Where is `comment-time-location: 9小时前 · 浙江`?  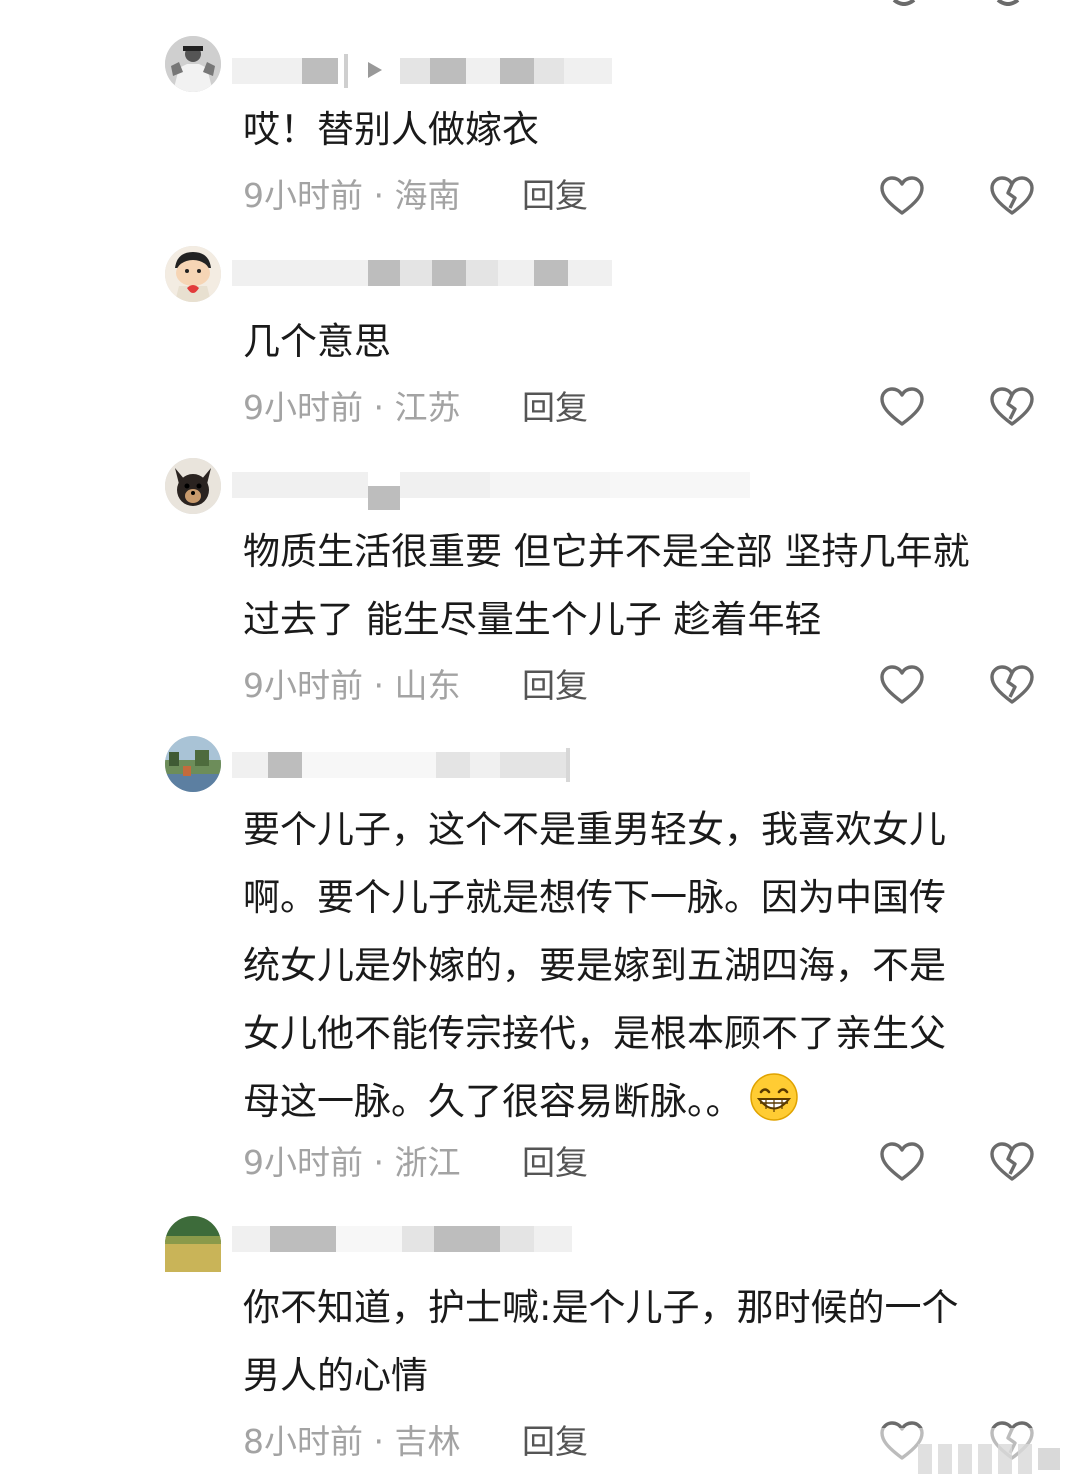
comment-time-location: 9小时前 · 浙江 is located at coordinates (352, 1162).